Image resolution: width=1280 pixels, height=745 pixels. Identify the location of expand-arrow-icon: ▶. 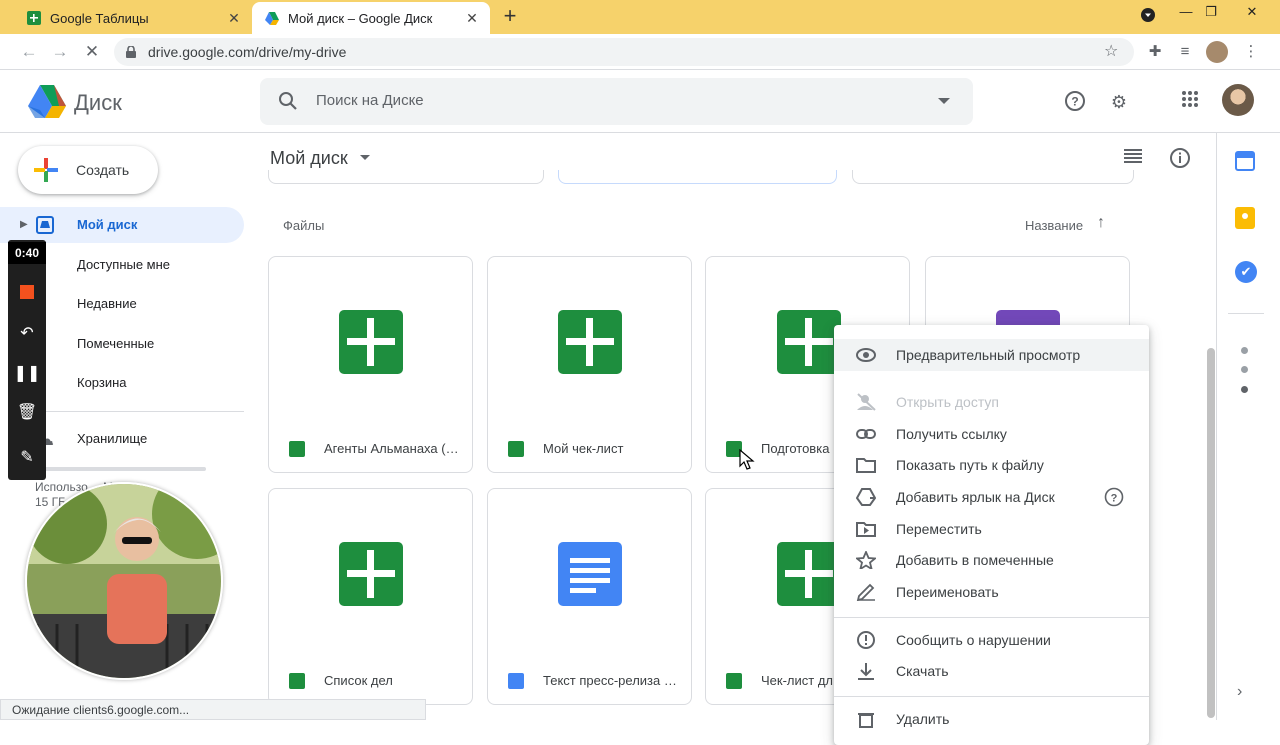
(24, 225).